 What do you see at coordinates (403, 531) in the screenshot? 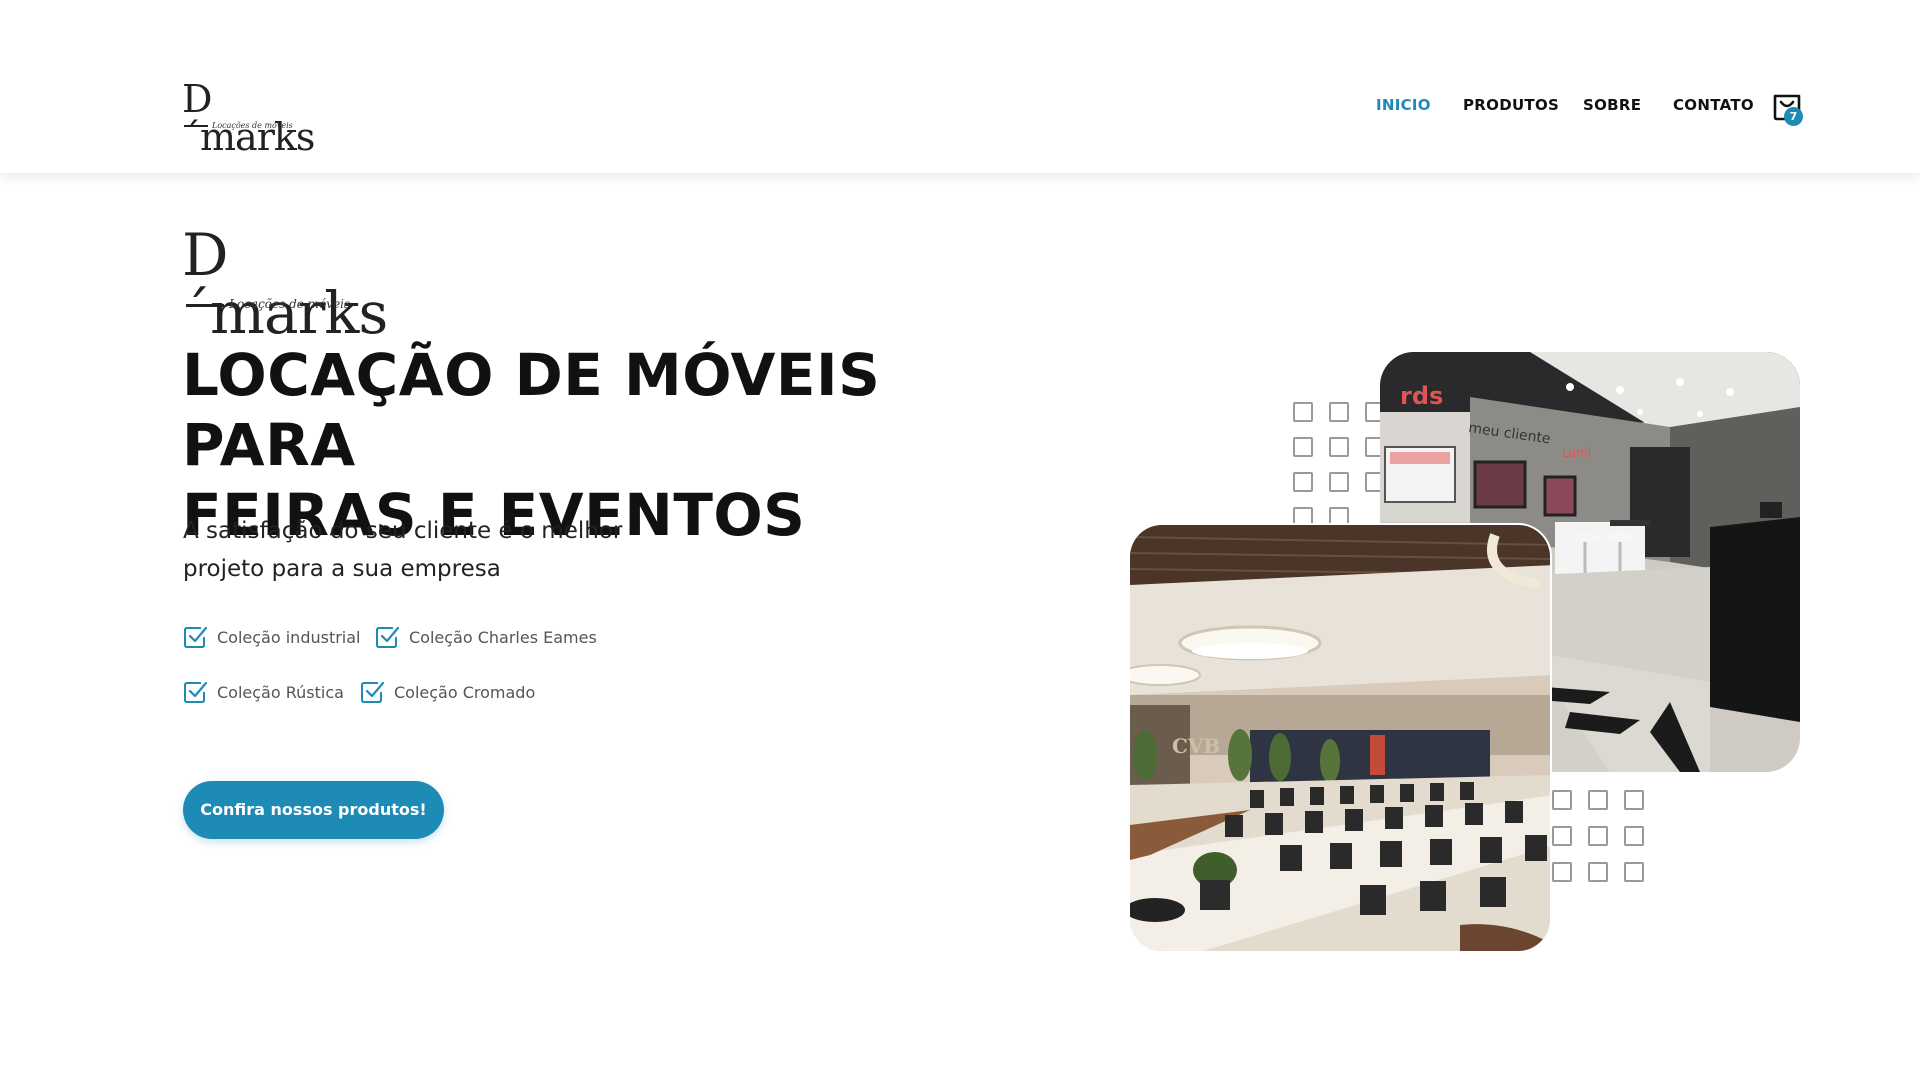
I see `hero-subtitle-line-1: A satisfação do seu cliente é o melhor` at bounding box center [403, 531].